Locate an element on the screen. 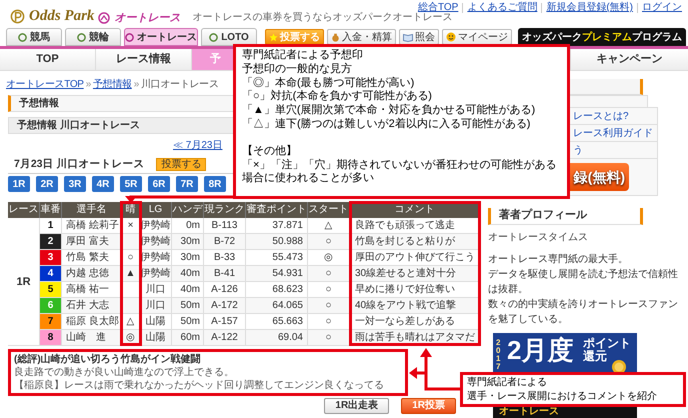  author-name: オートレースタイムス is located at coordinates (538, 237).